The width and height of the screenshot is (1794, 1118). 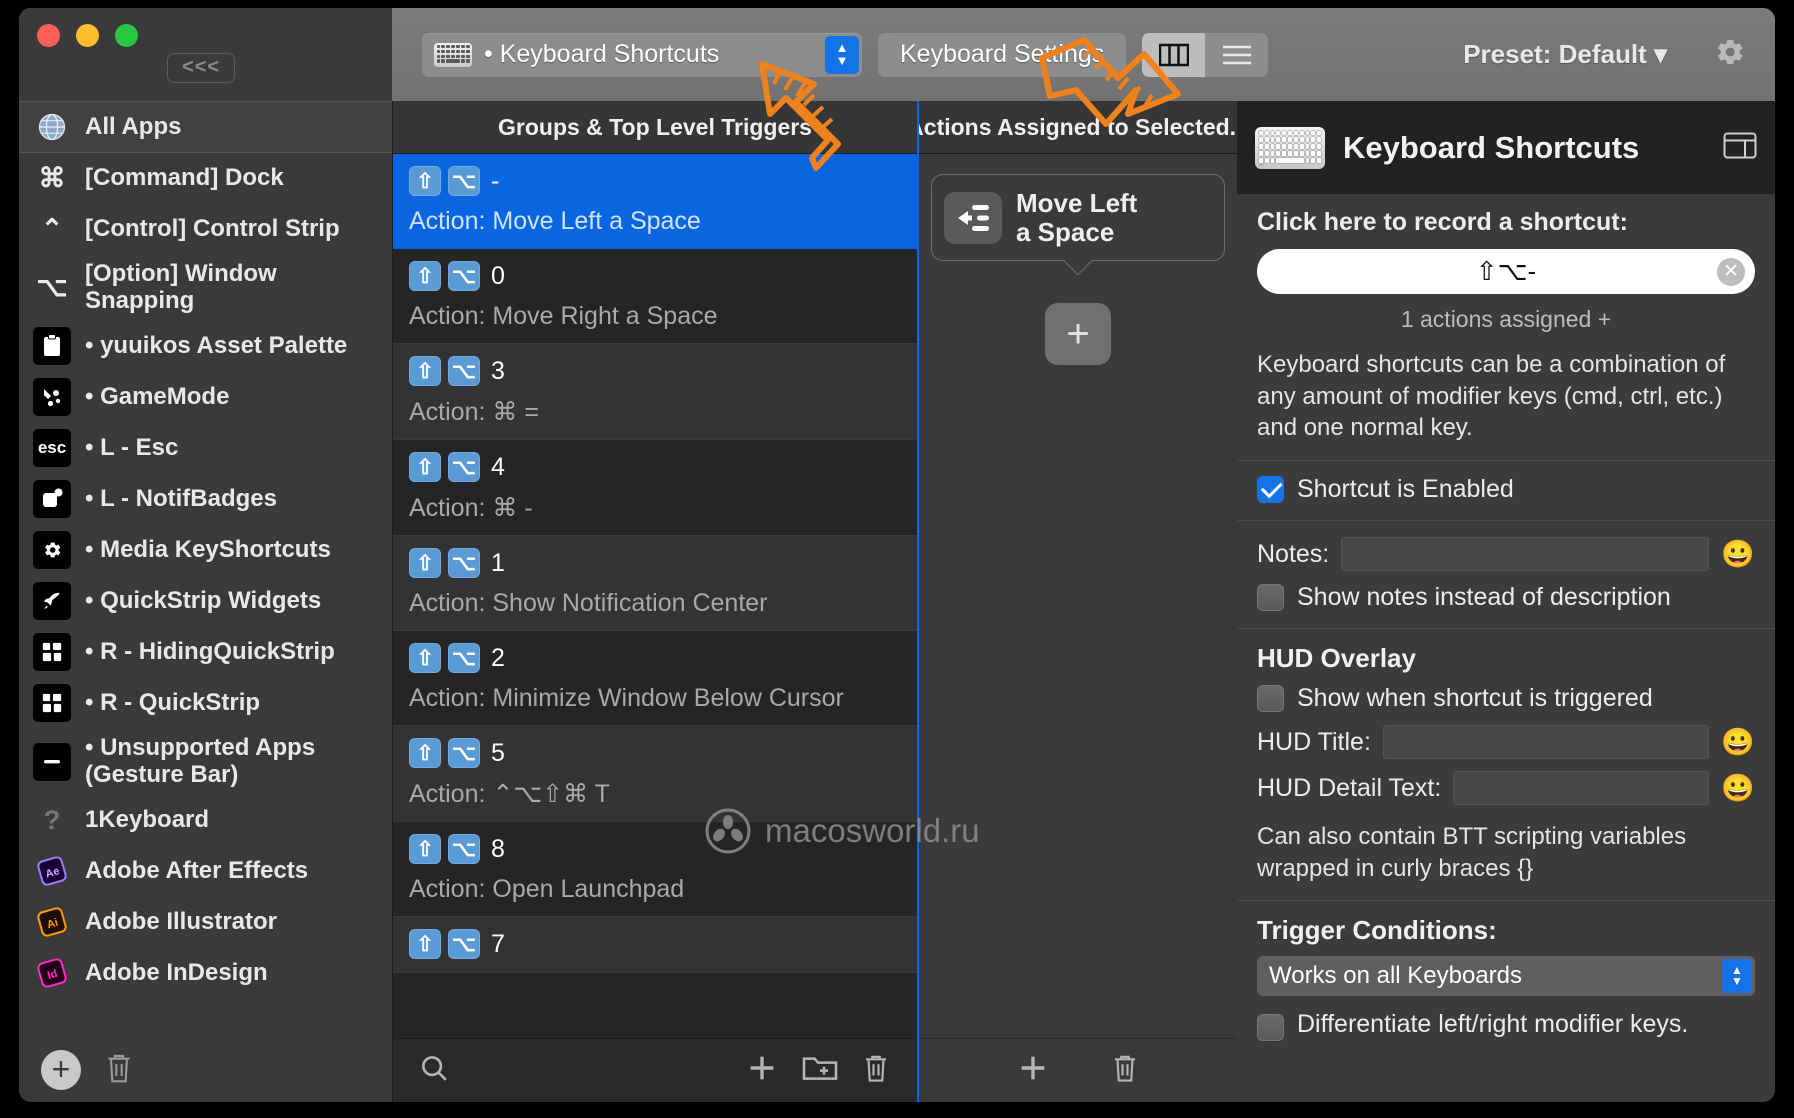 I want to click on triggers-header: Groups & Top Level Triggers, so click(x=655, y=127).